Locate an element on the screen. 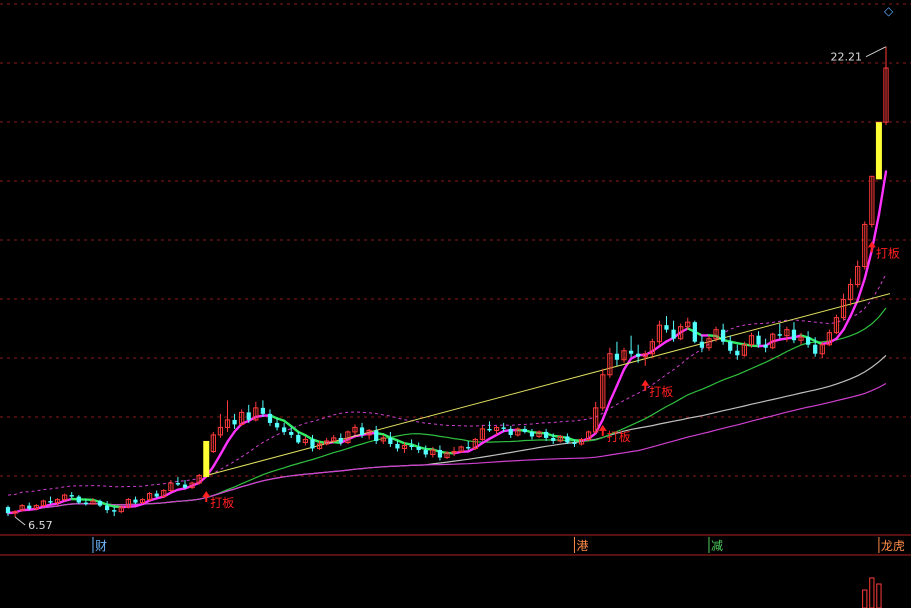  high-pointer is located at coordinates (876, 52).